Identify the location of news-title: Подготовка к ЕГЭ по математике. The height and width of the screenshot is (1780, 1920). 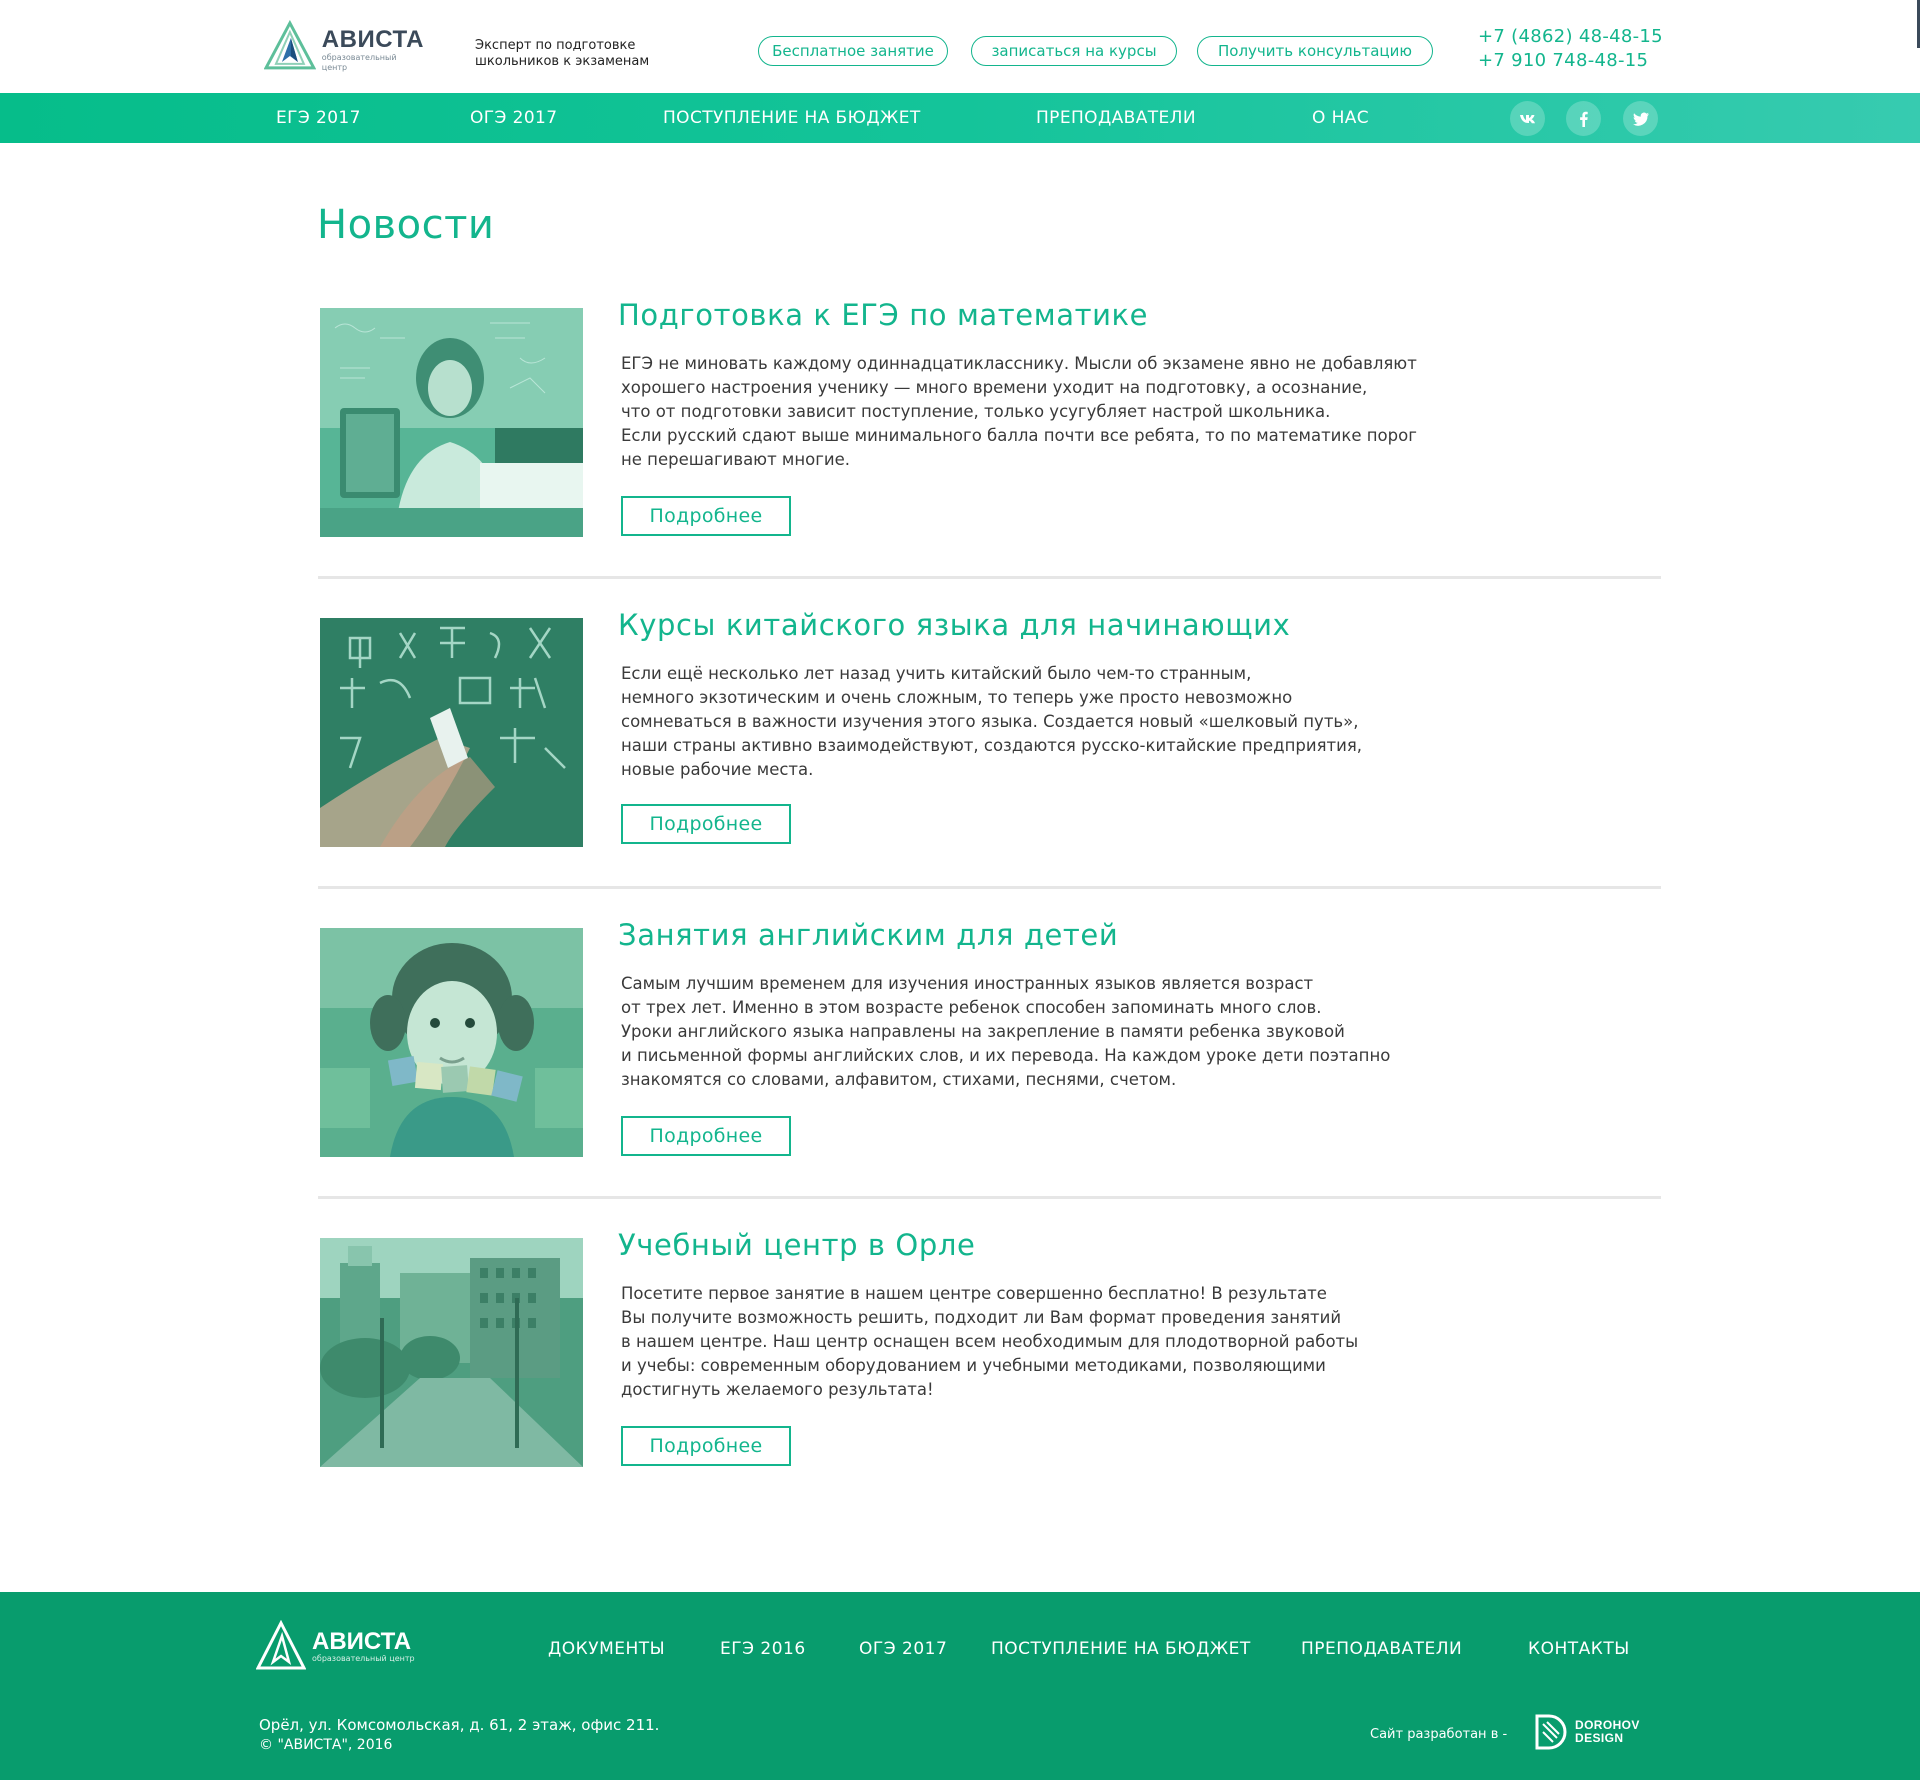
(883, 315).